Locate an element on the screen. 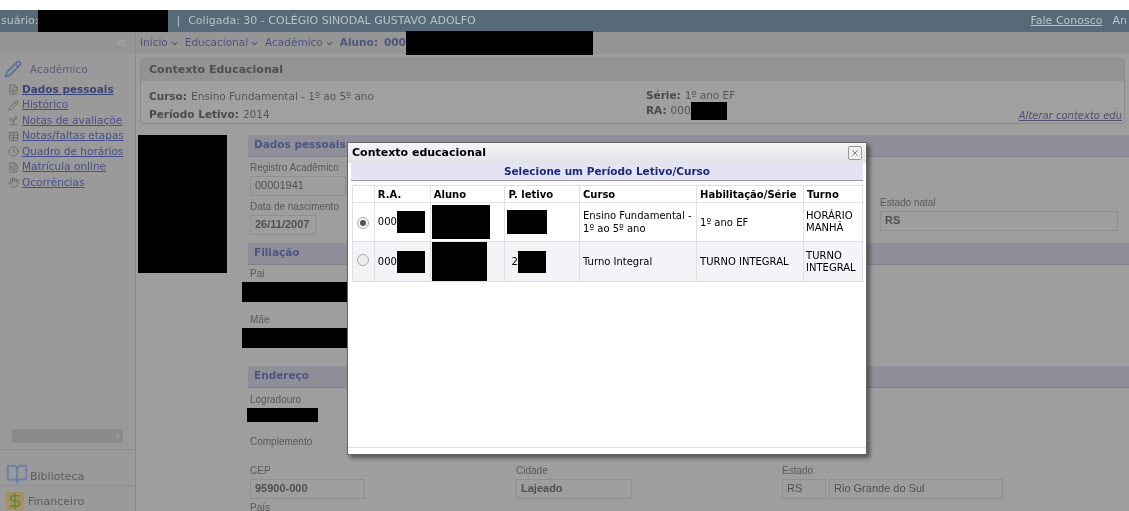  field-label: Estado is located at coordinates (798, 470).